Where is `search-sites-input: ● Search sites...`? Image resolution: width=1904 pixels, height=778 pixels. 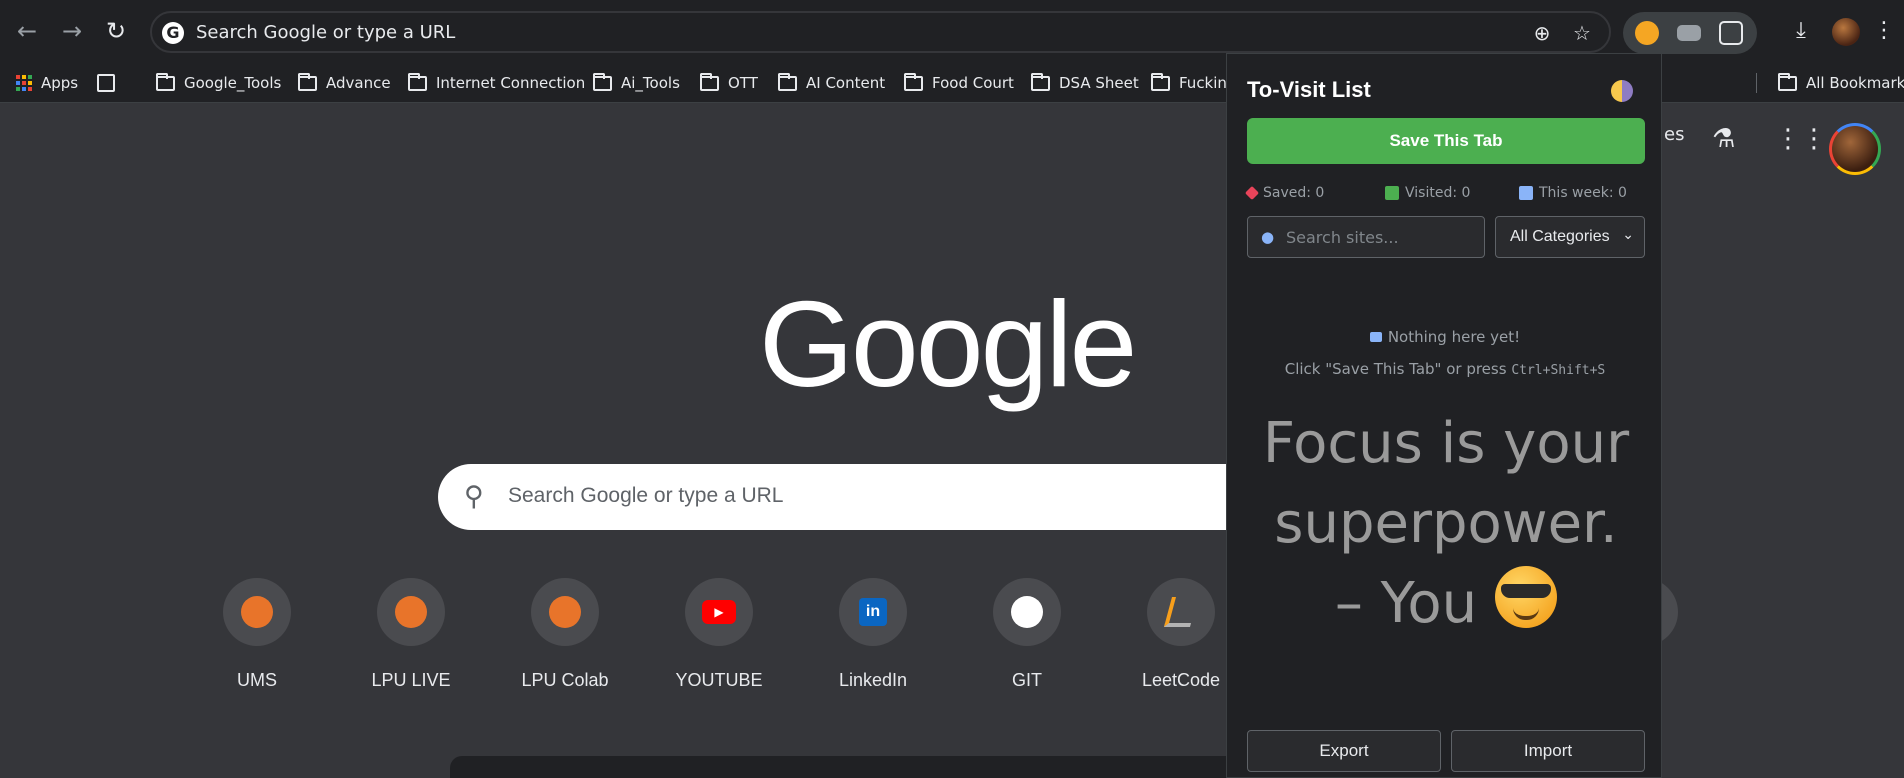 search-sites-input: ● Search sites... is located at coordinates (1366, 237).